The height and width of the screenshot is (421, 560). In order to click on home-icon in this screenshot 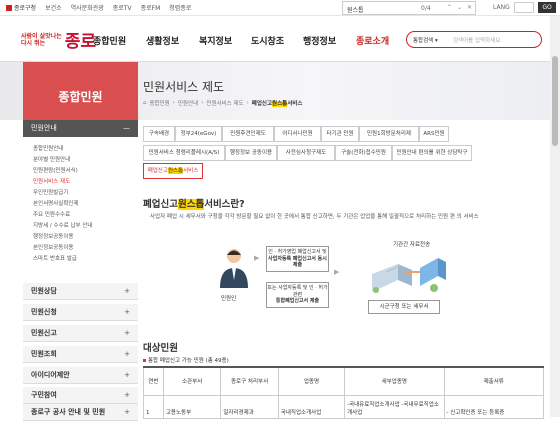, I will do `click(9, 7)`.